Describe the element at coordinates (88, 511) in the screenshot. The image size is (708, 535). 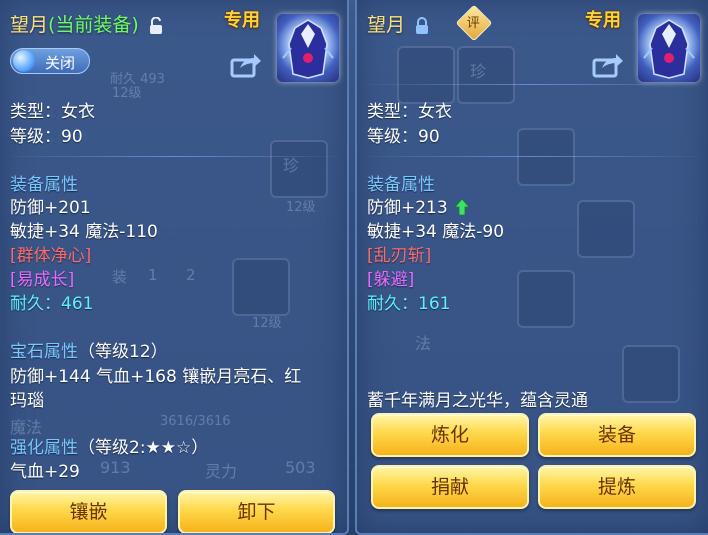
I see `inlay-button: 镶嵌` at that location.